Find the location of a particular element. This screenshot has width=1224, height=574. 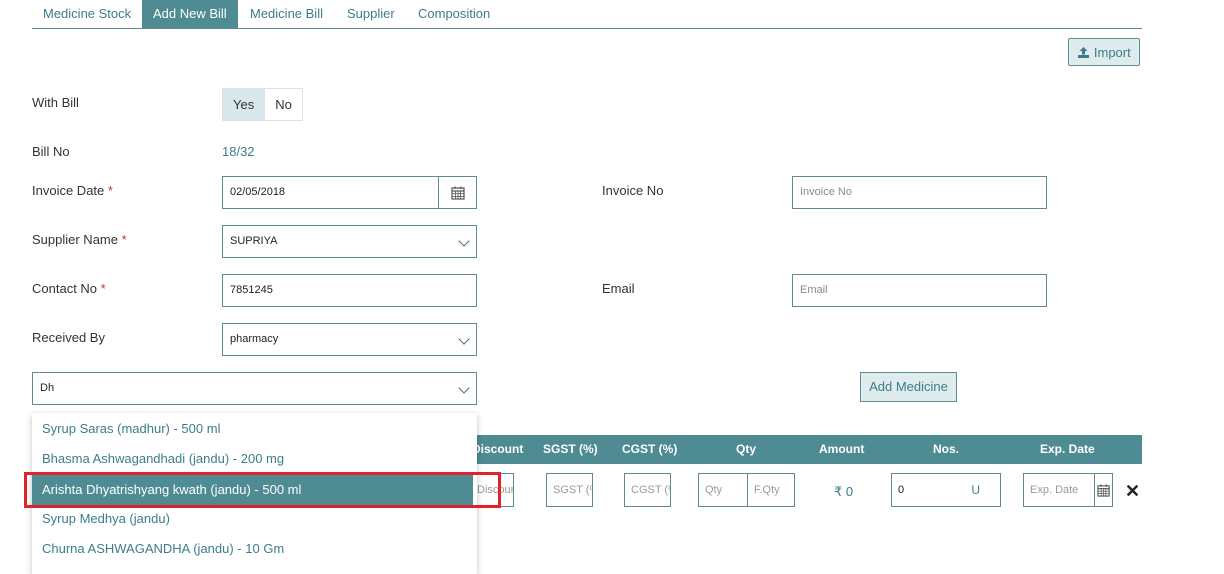

tab-add-new-bill: Add New Bill is located at coordinates (190, 14).